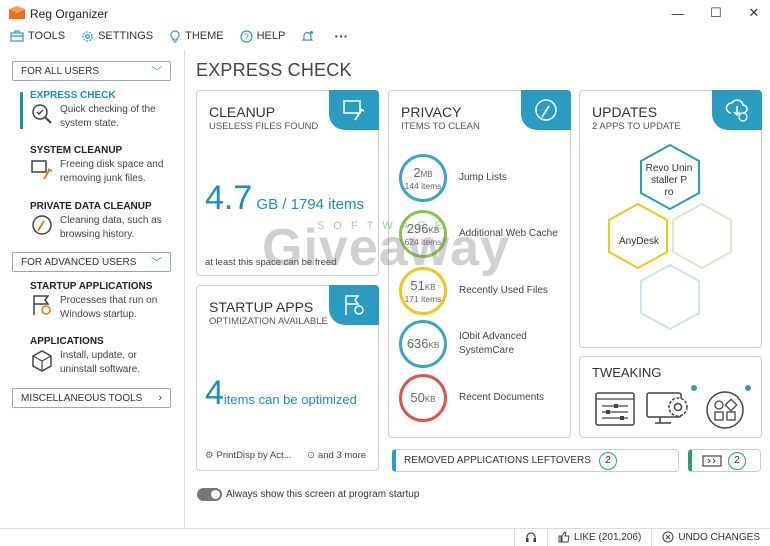  I want to click on for-advanced-users-label: FOR ADVANCED USERS, so click(79, 262).